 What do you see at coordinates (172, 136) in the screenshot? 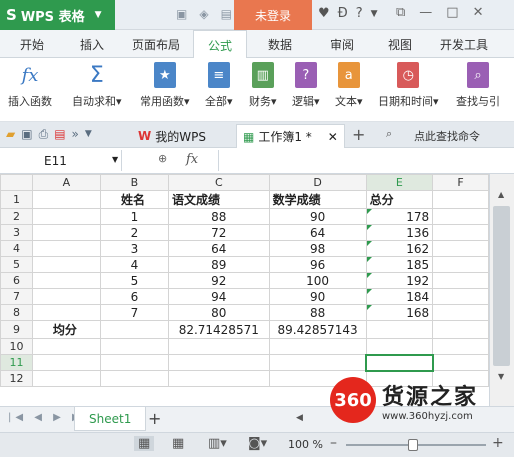
I see `tab-my-wps: W 我的WPS` at bounding box center [172, 136].